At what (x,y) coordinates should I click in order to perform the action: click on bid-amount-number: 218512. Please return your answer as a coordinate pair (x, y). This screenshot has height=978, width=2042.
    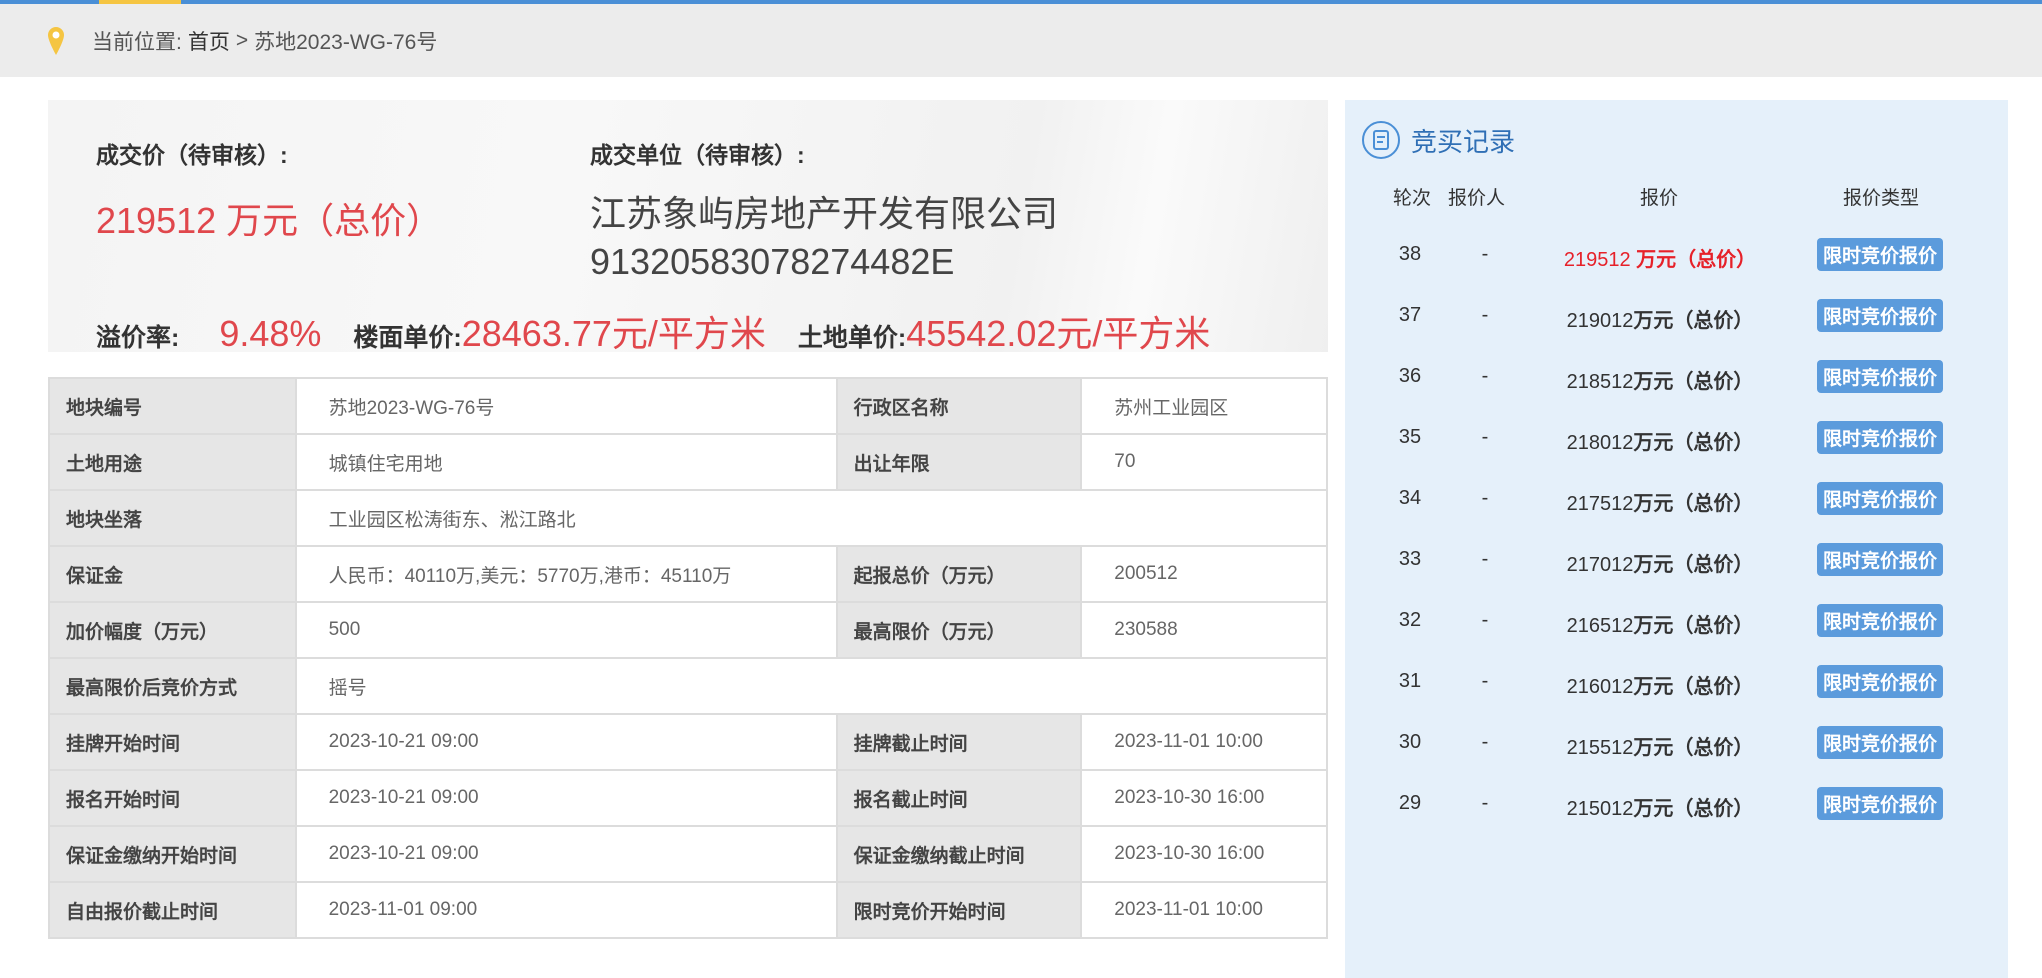
    Looking at the image, I should click on (1600, 382).